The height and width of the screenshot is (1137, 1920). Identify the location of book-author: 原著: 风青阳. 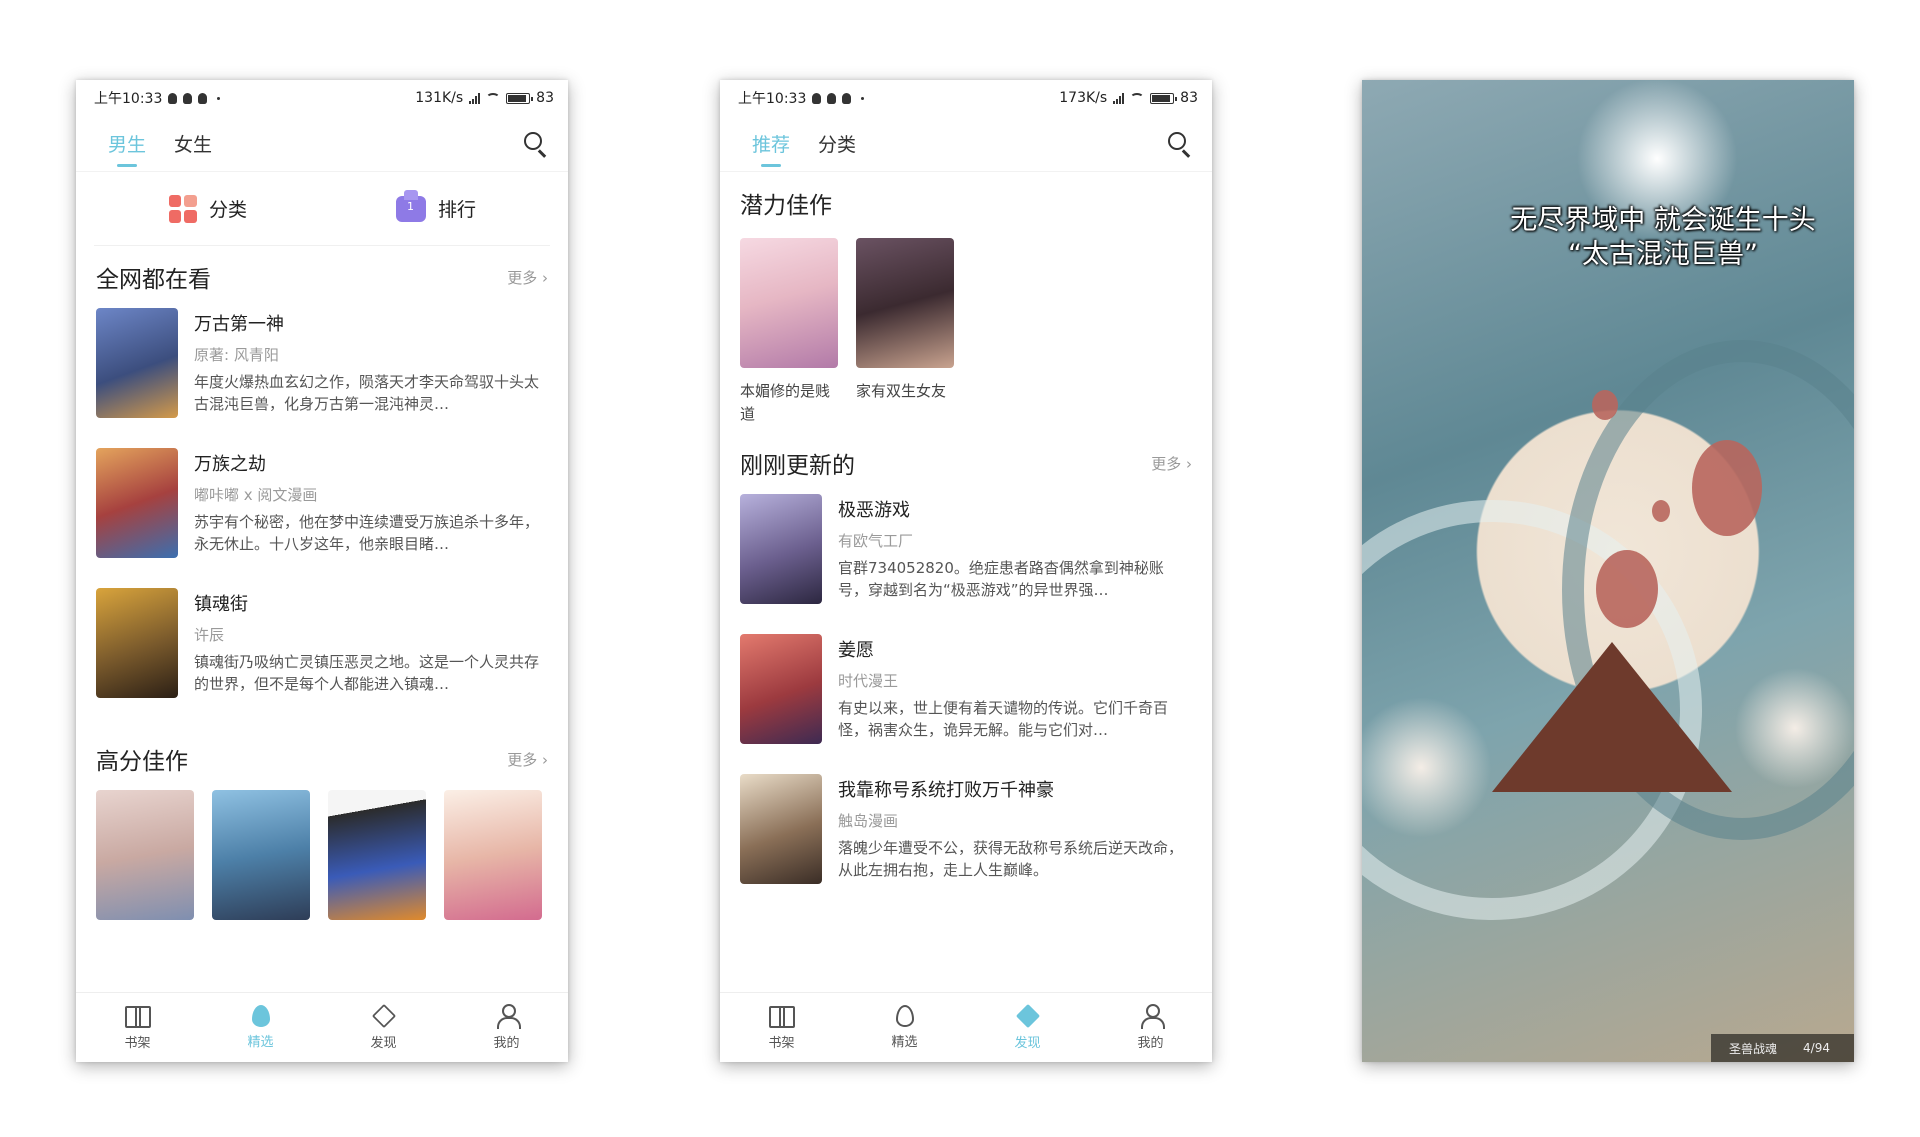
(236, 355).